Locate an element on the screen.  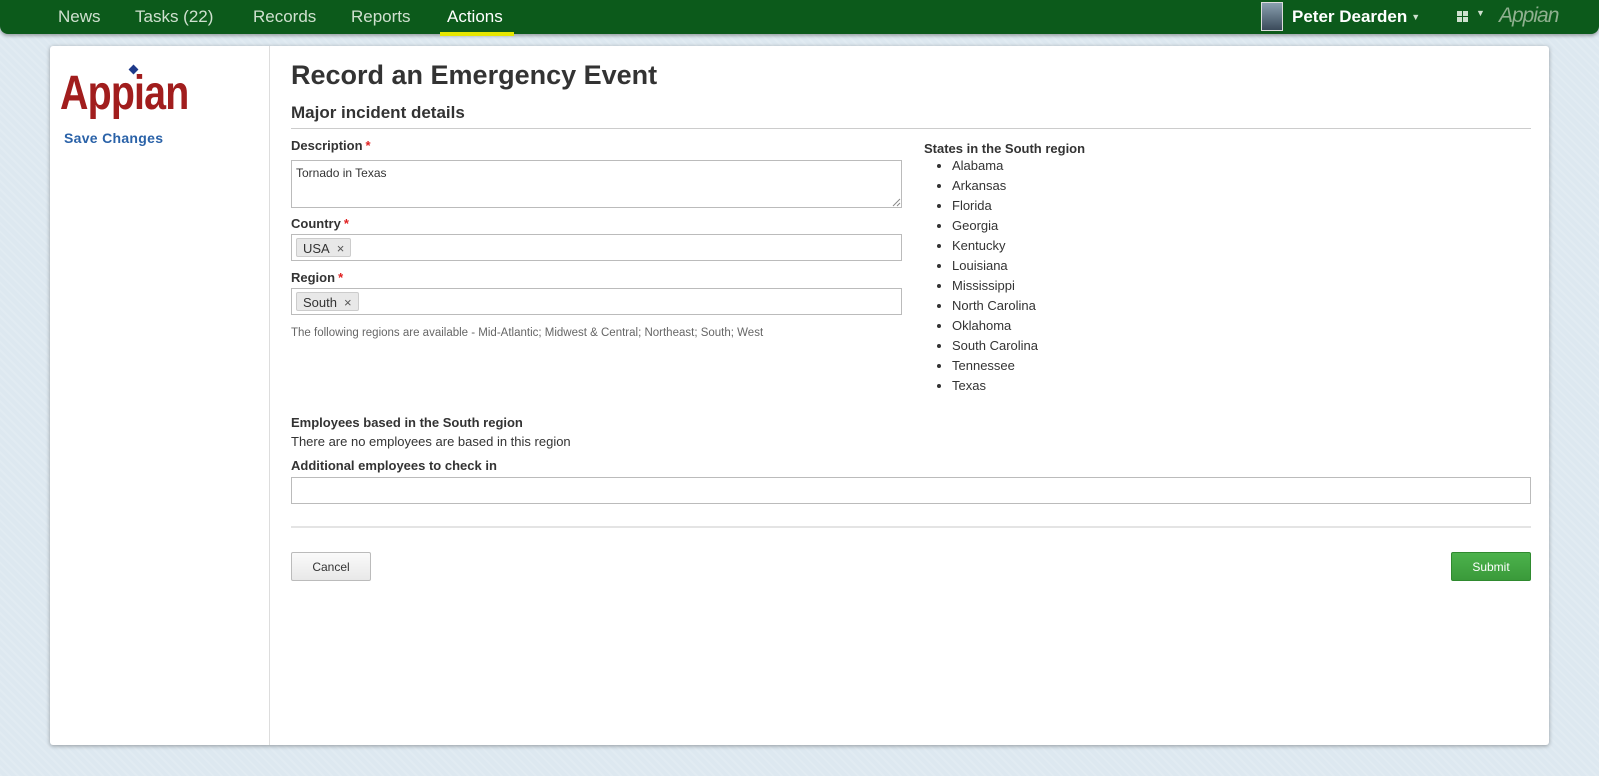
avatar is located at coordinates (1272, 16).